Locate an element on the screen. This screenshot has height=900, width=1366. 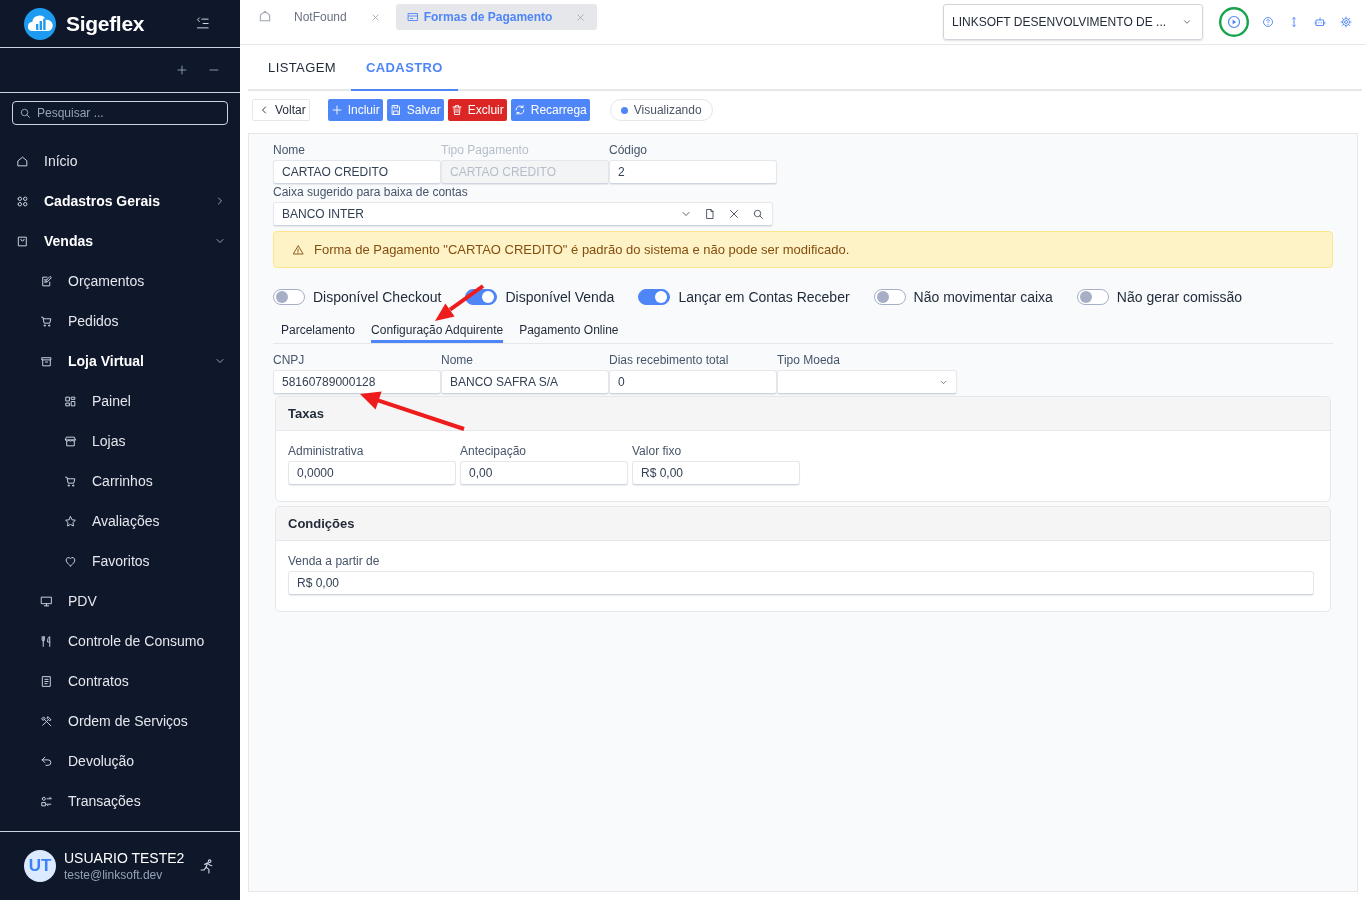
sidebar-item: Controle de Consumo is located at coordinates (120, 641).